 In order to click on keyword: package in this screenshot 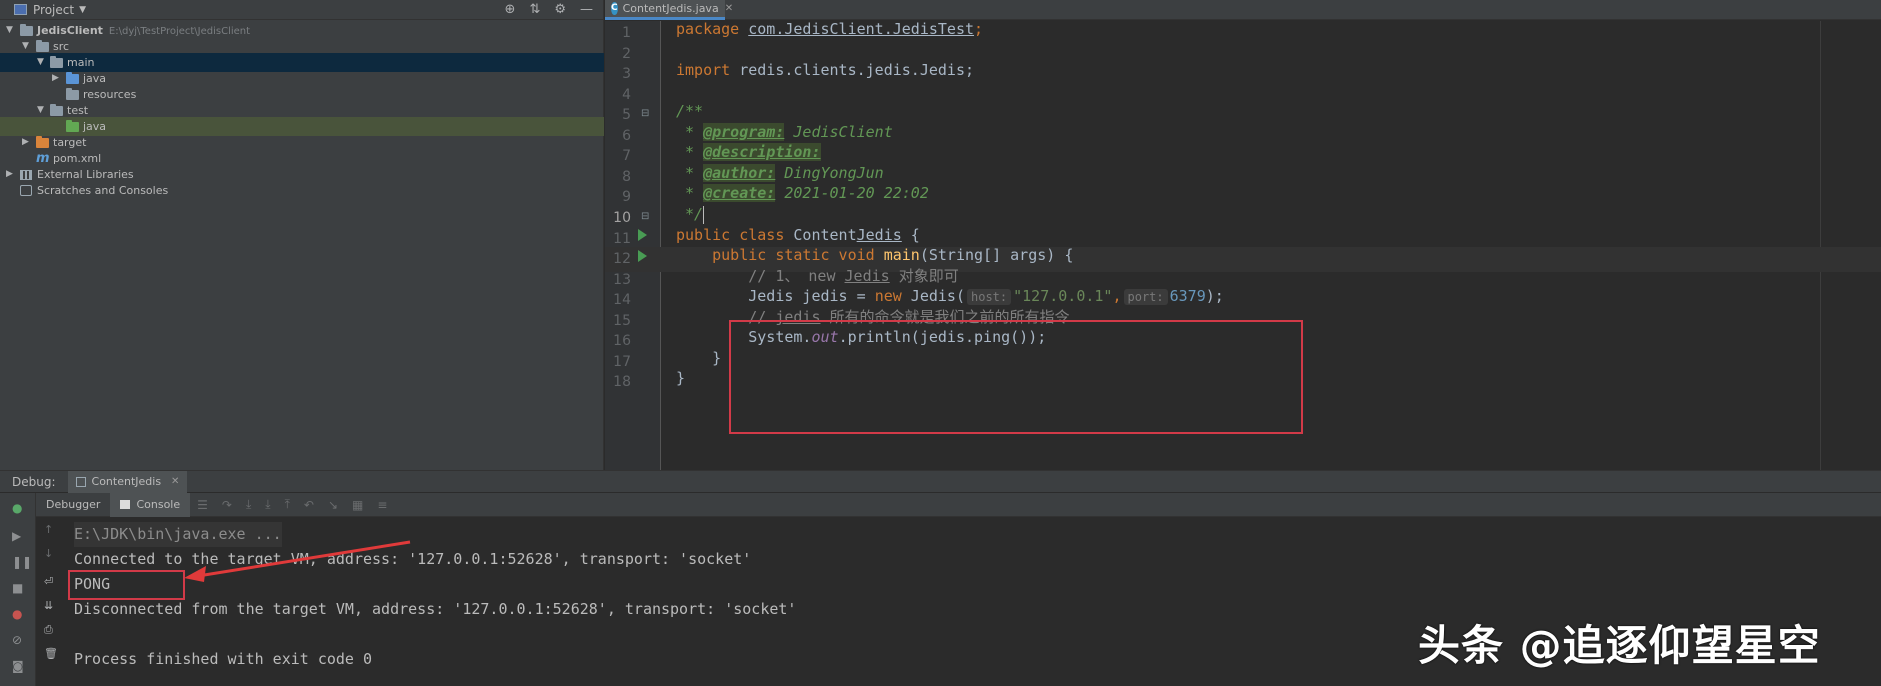, I will do `click(708, 29)`.